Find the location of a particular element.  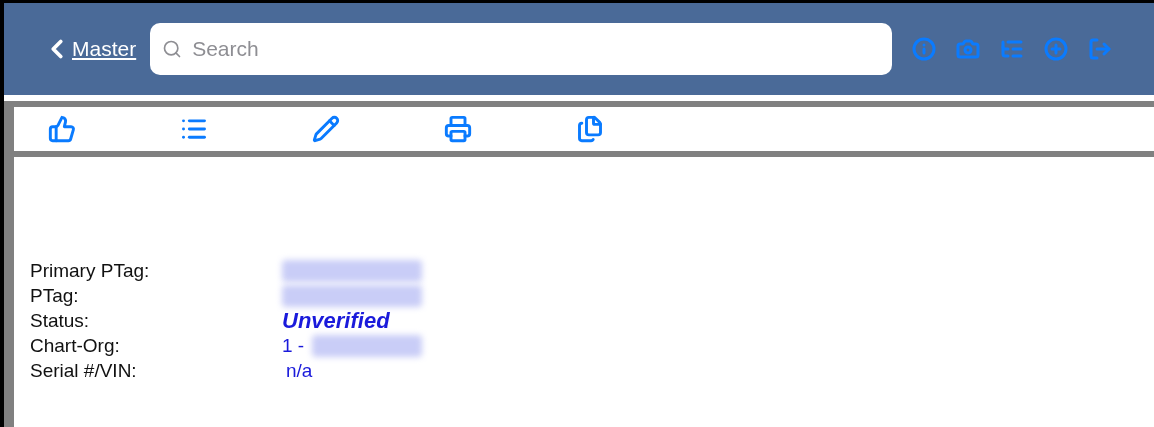

status-value: Unverified is located at coordinates (336, 321).